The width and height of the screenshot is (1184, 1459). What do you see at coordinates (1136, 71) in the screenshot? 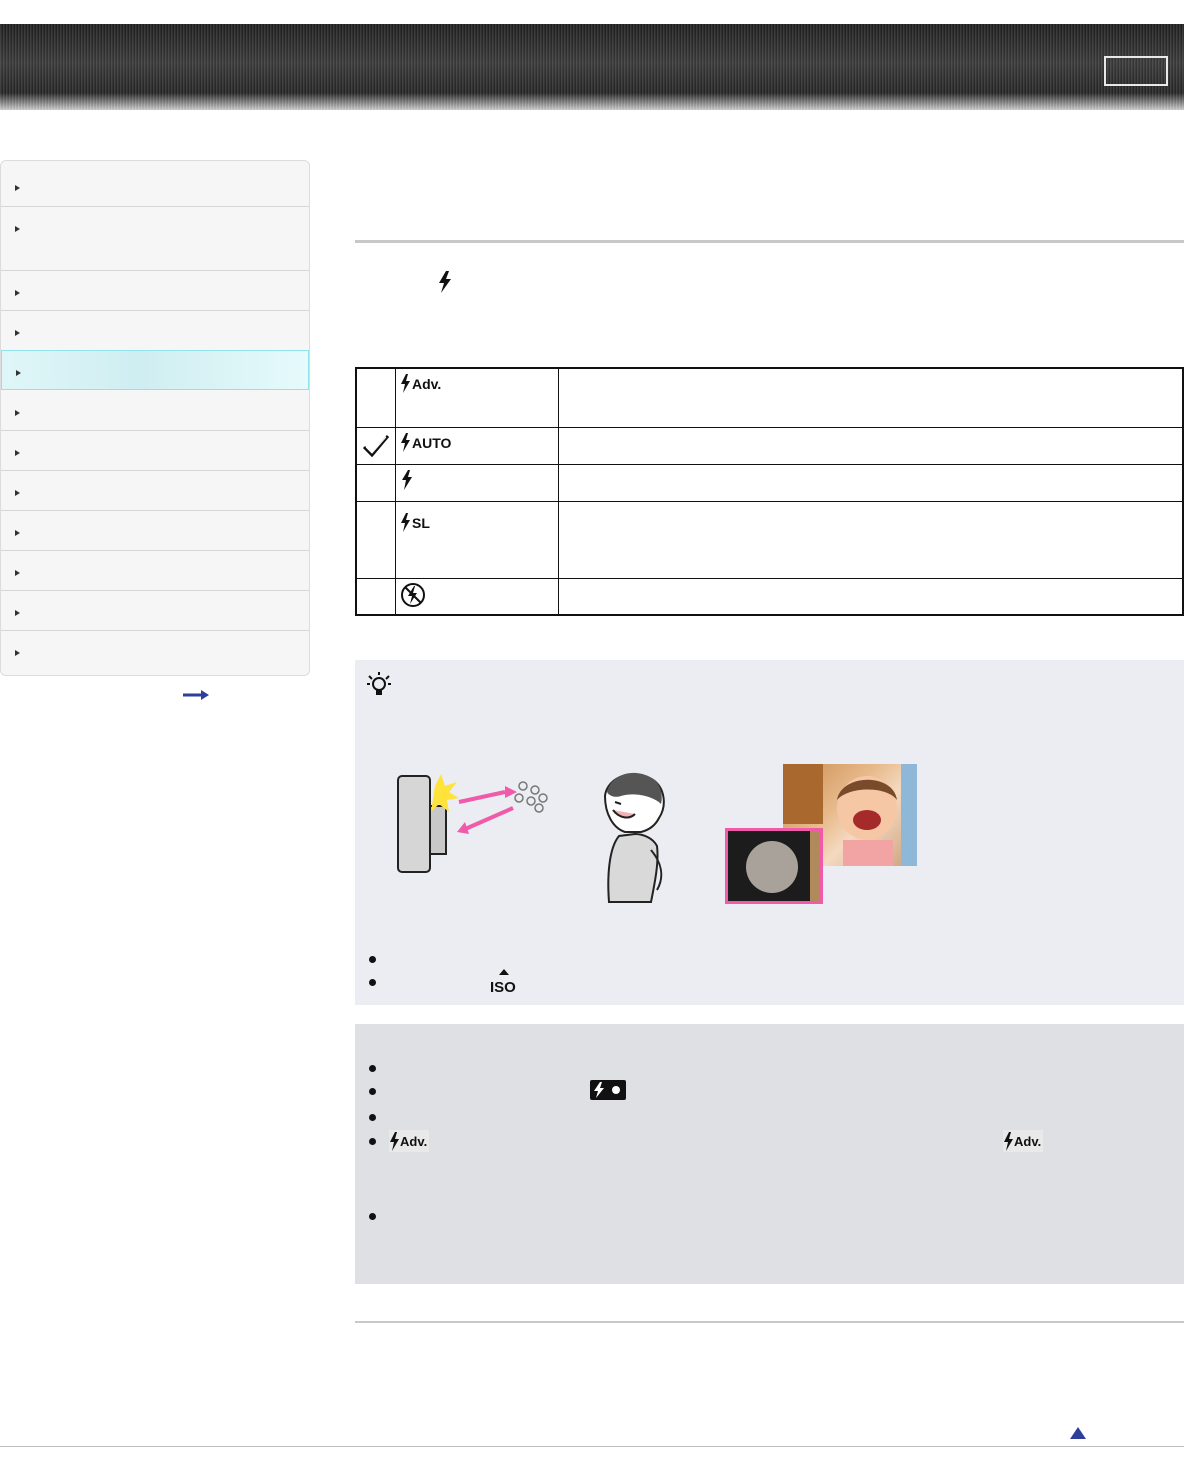
I see `header-button` at bounding box center [1136, 71].